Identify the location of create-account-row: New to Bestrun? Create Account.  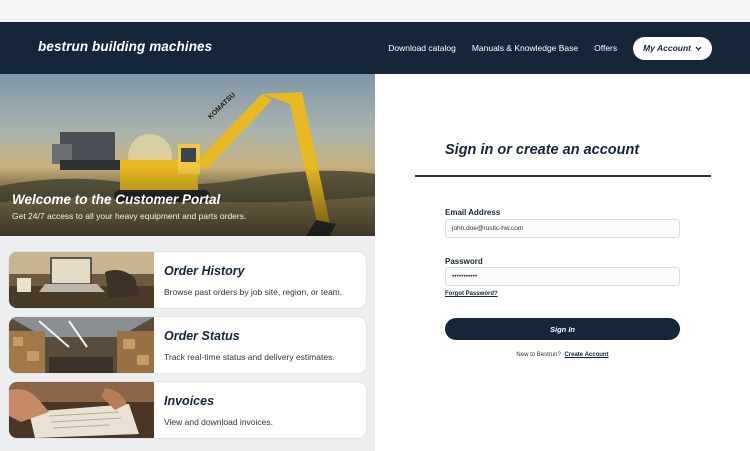
(562, 355).